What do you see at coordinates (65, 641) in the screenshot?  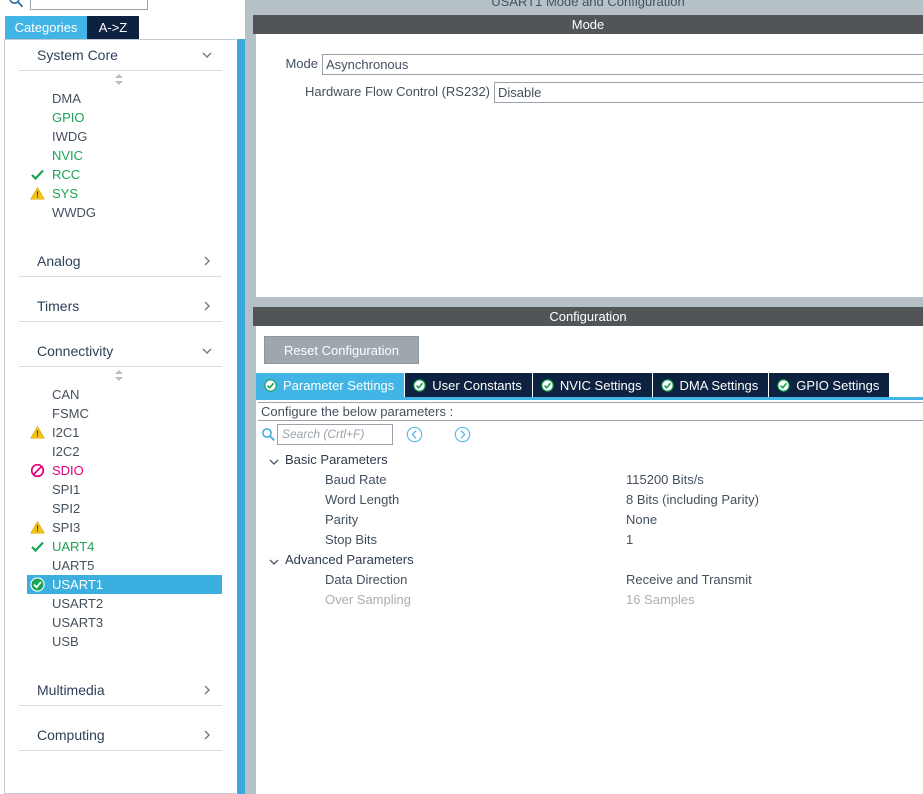 I see `item-label: USB` at bounding box center [65, 641].